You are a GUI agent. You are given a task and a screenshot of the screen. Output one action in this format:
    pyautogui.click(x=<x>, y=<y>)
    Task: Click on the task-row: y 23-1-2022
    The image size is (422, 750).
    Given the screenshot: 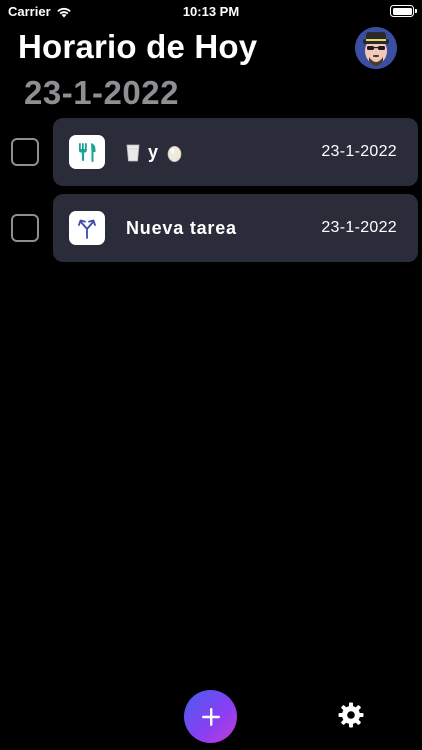 What is the action you would take?
    pyautogui.click(x=211, y=152)
    